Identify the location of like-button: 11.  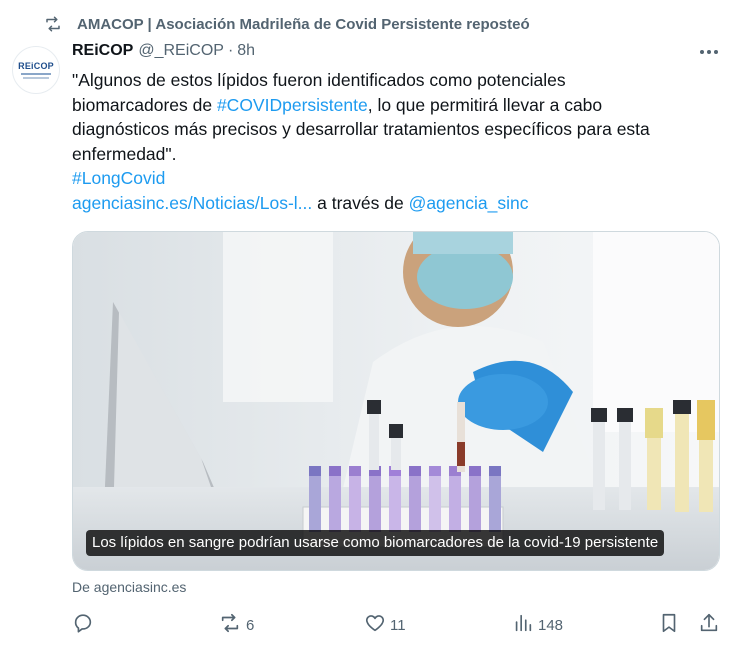
(385, 625).